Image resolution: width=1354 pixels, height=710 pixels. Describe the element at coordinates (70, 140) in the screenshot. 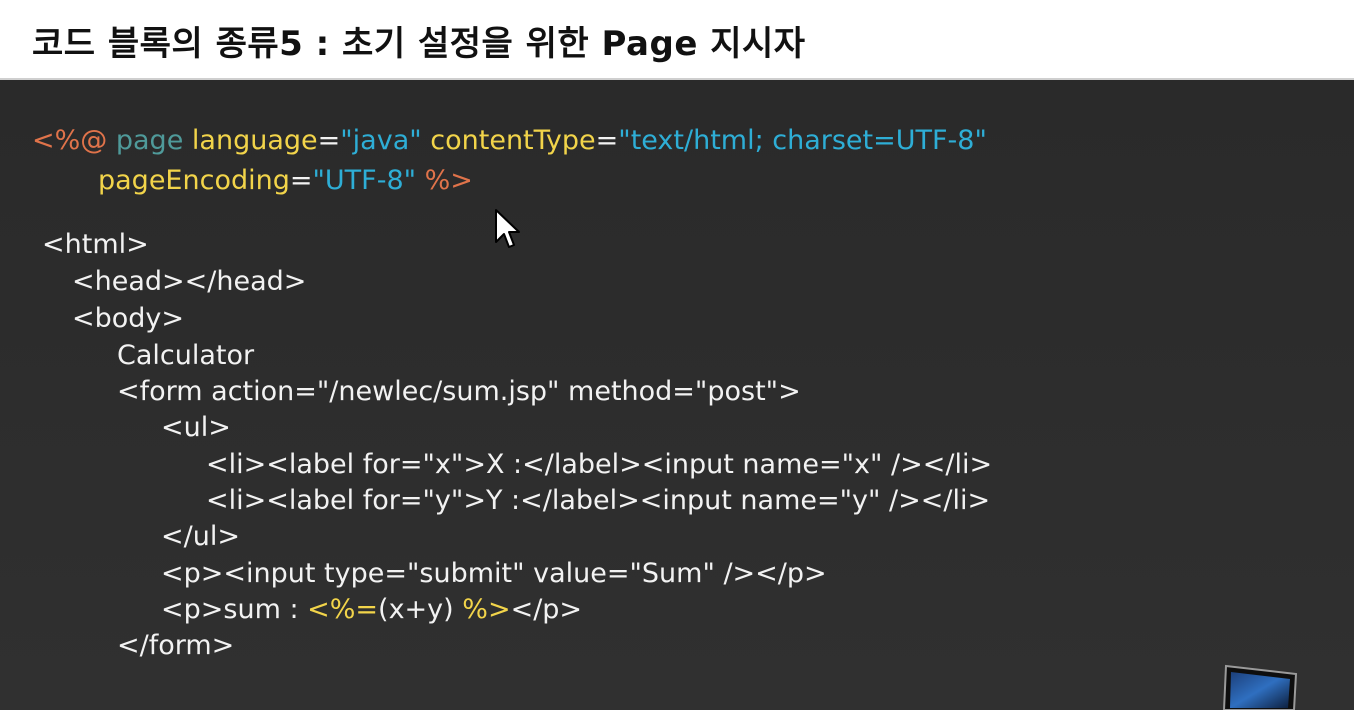

I see `directive-open: <%@` at that location.